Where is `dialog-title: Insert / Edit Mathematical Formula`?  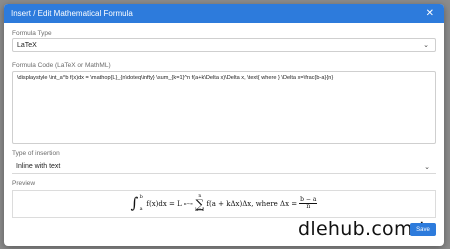 dialog-title: Insert / Edit Mathematical Formula is located at coordinates (72, 13).